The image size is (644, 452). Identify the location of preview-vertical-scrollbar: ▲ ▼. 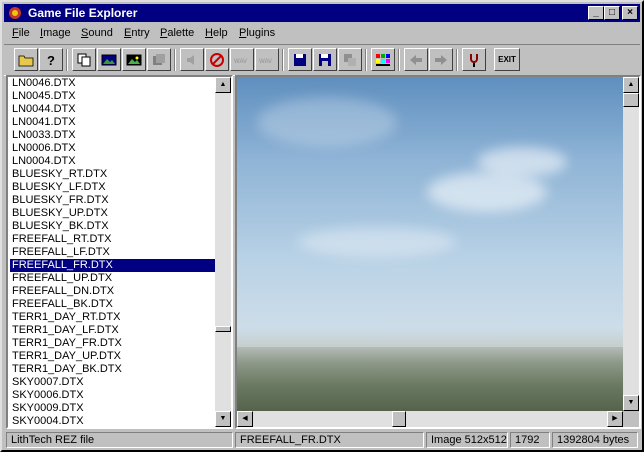
(631, 244).